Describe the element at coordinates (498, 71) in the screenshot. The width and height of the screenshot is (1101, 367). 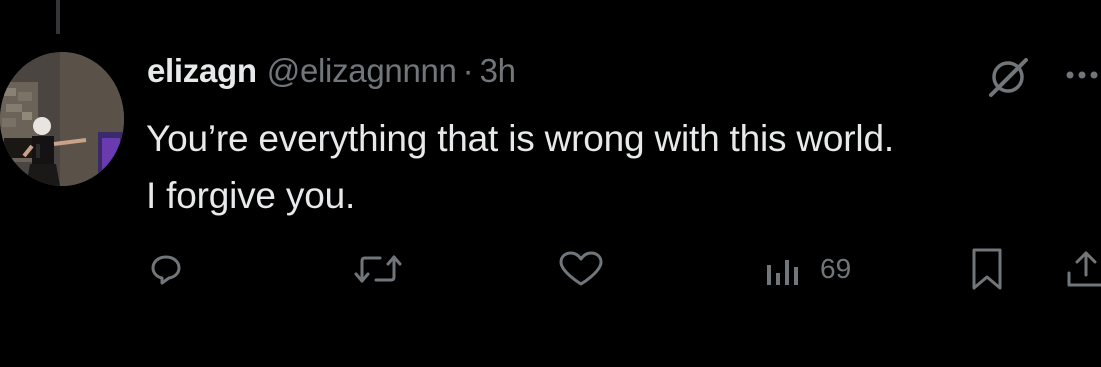
I see `post-time: 3h` at that location.